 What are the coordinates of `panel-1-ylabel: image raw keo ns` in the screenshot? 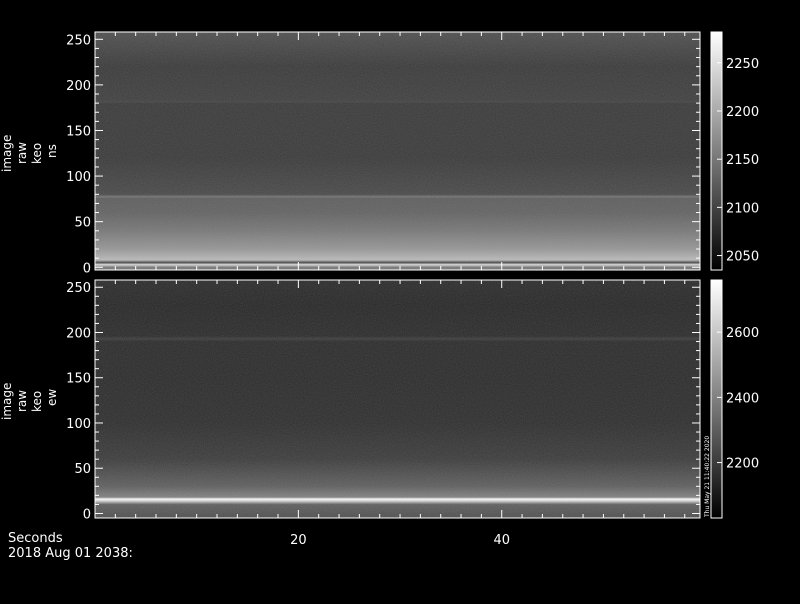 It's located at (30, 153).